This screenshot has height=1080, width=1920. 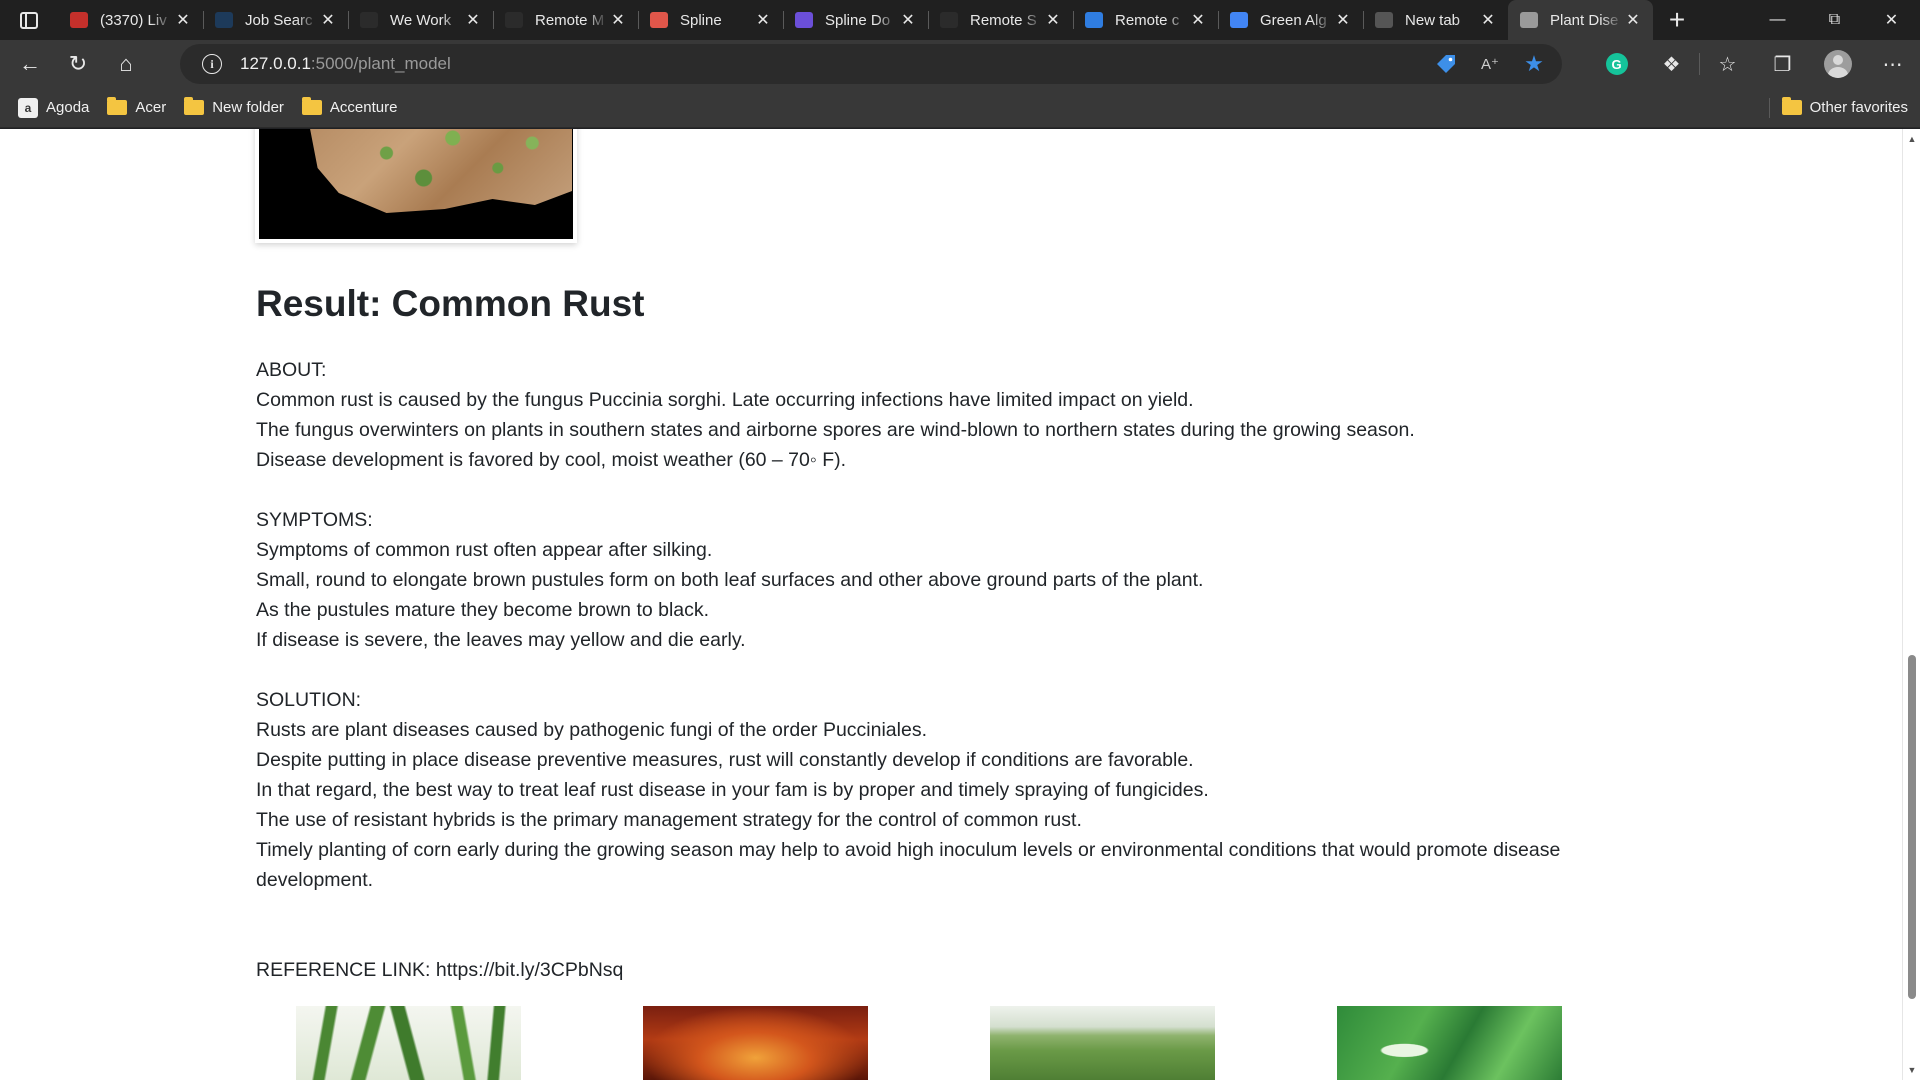 I want to click on browser-tab: Remote c ✕, so click(x=1145, y=20).